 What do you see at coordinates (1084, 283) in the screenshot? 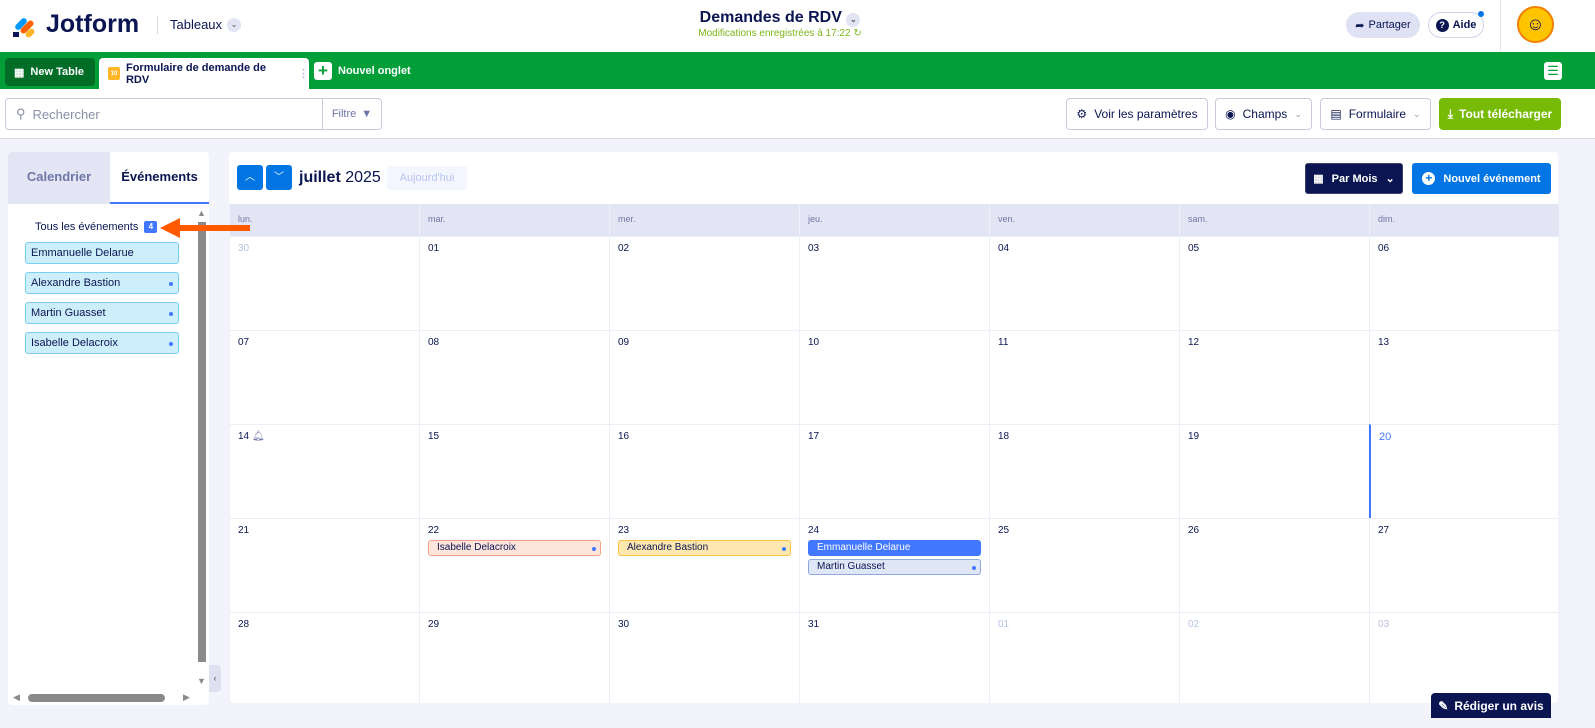
I see `day-cell: 04` at bounding box center [1084, 283].